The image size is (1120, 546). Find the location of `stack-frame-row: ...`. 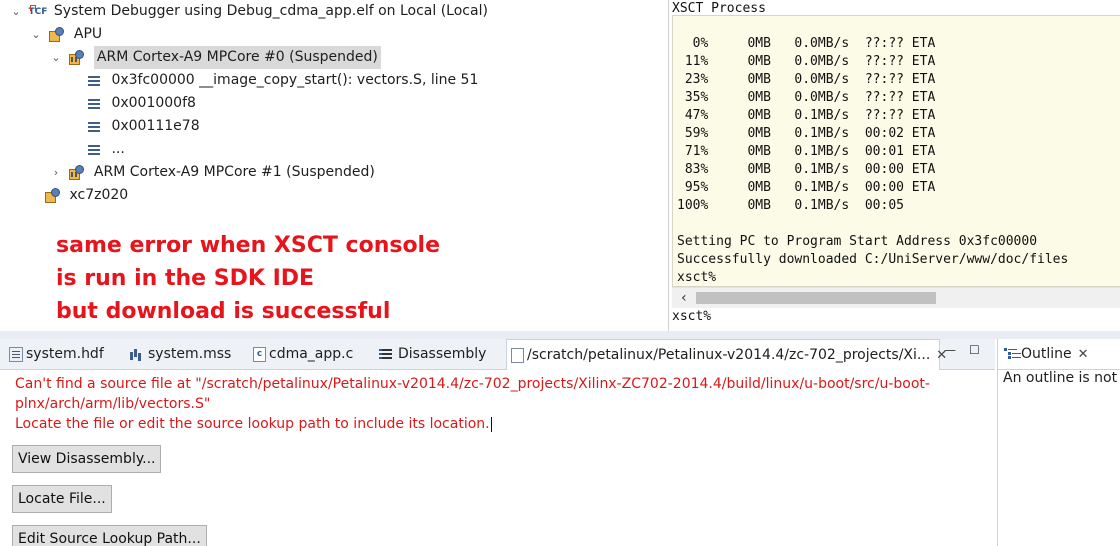

stack-frame-row: ... is located at coordinates (105, 149).